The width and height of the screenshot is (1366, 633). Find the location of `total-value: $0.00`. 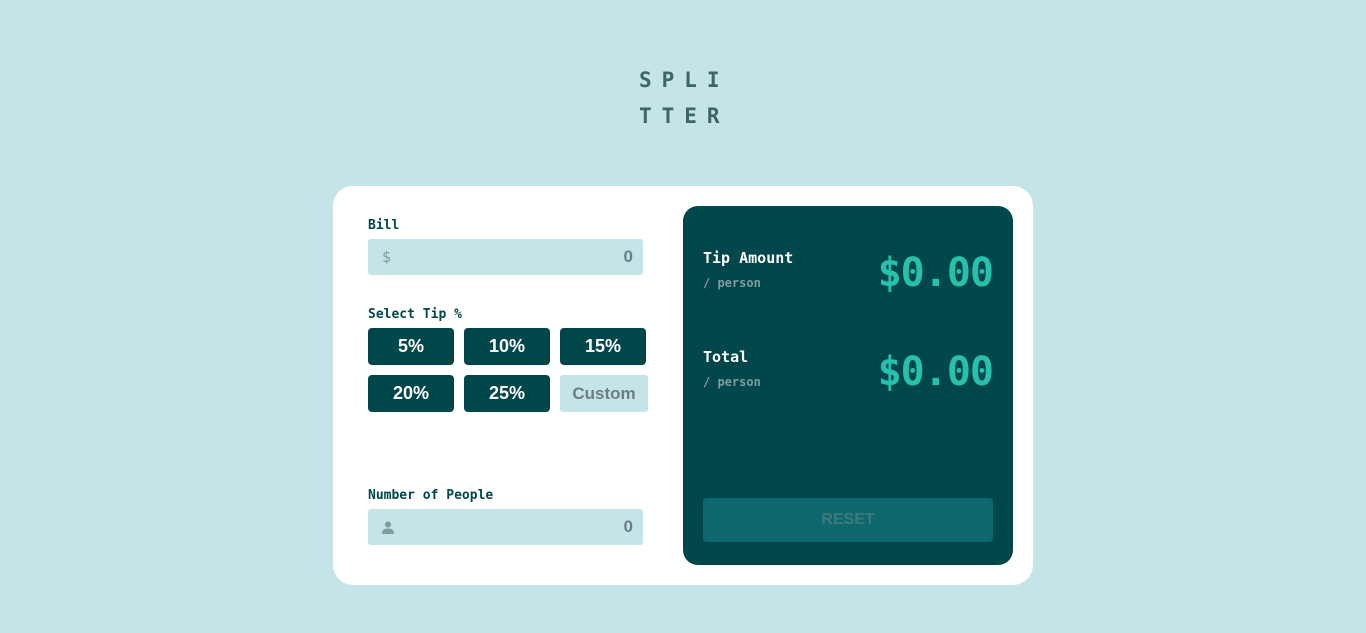

total-value: $0.00 is located at coordinates (935, 372).